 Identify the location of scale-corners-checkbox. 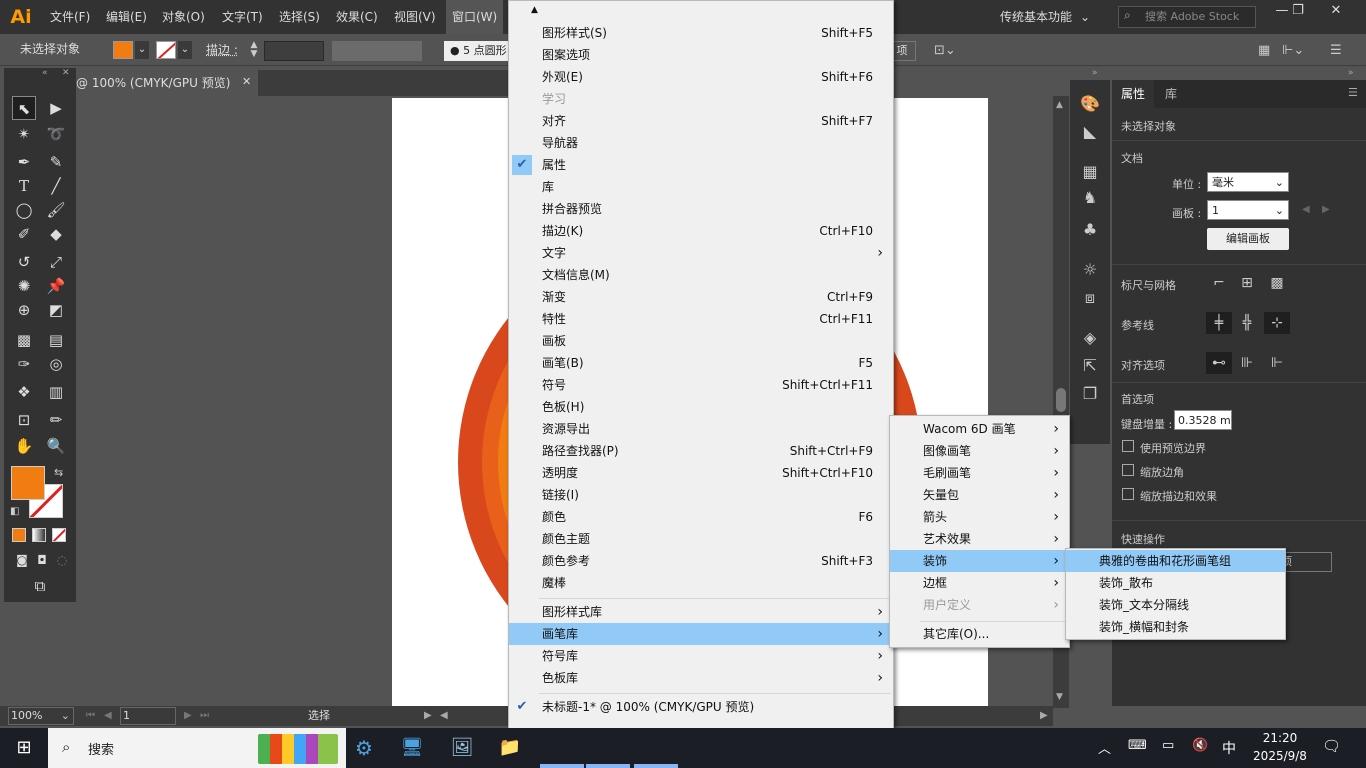
(1128, 470).